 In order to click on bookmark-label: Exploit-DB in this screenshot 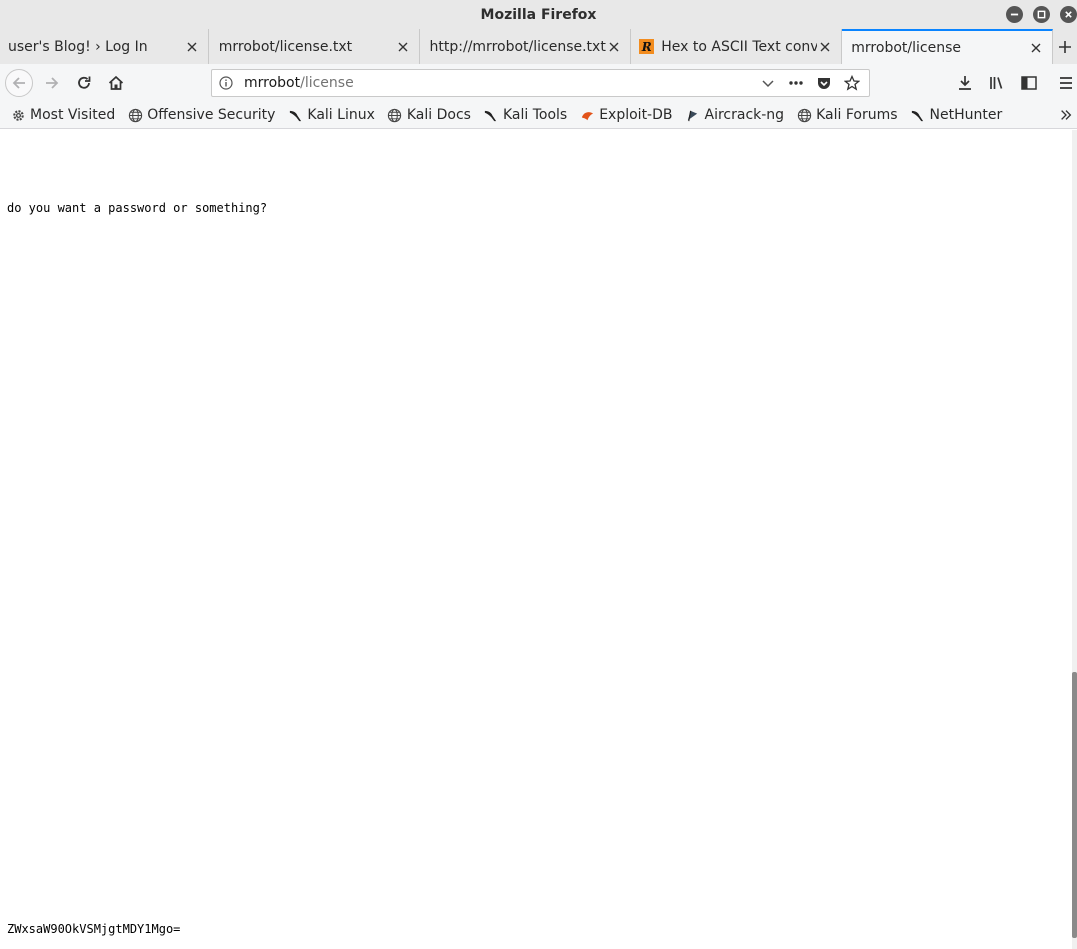, I will do `click(636, 115)`.